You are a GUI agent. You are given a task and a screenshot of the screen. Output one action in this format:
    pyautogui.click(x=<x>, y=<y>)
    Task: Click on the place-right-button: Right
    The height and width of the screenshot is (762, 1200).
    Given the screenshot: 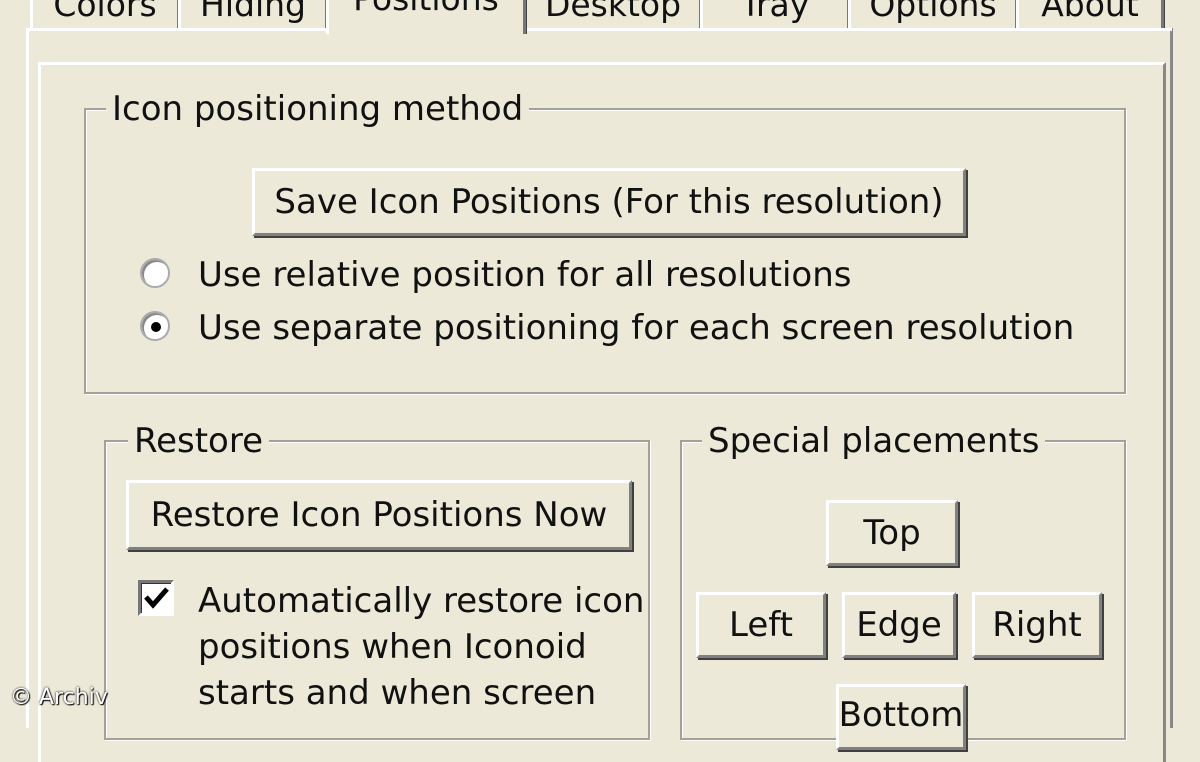 What is the action you would take?
    pyautogui.click(x=1037, y=625)
    